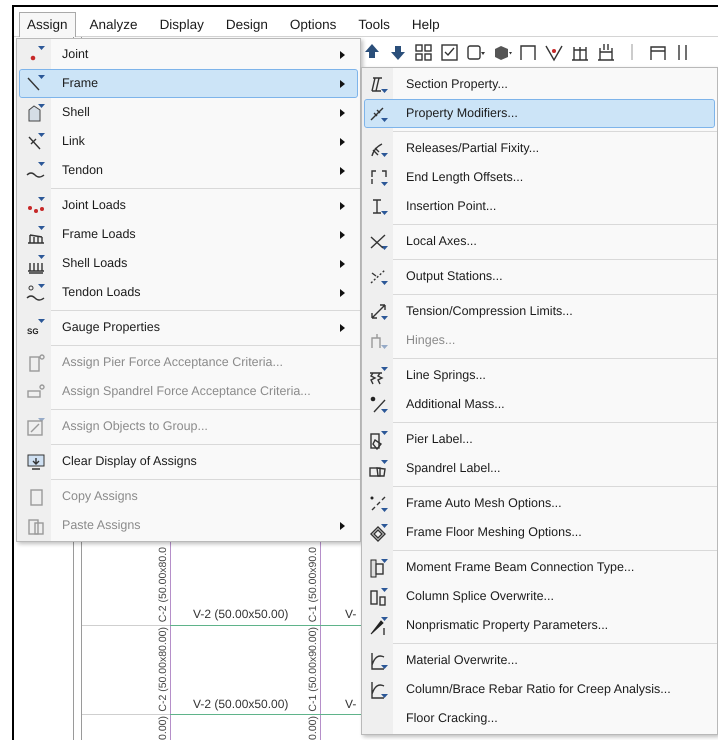 Image resolution: width=718 pixels, height=740 pixels. What do you see at coordinates (163, 584) in the screenshot?
I see `column-label: C-2 (50.00x80.0` at bounding box center [163, 584].